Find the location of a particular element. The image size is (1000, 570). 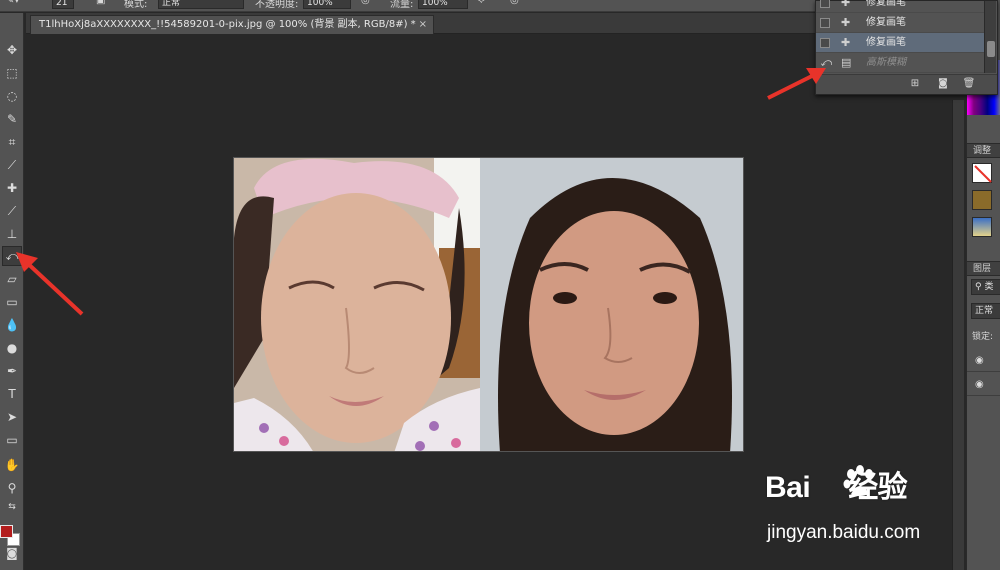

history-footer: ⊞ ◙ 🗑 is located at coordinates (906, 84).